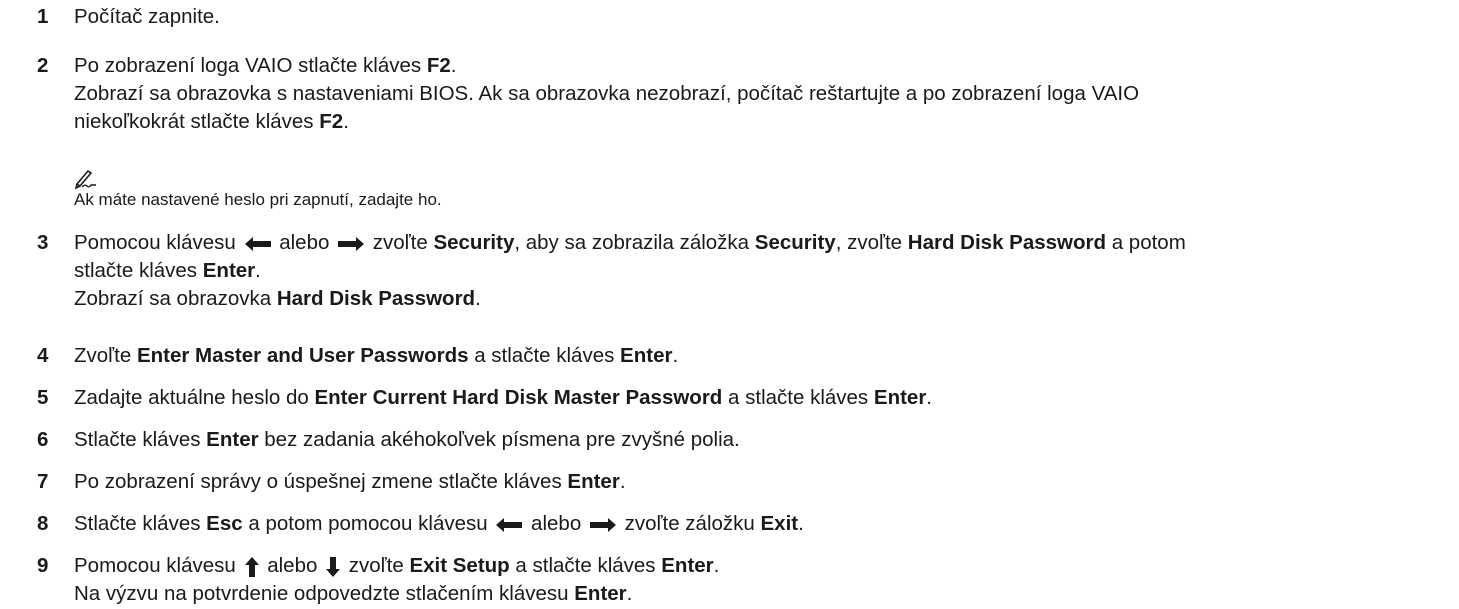 This screenshot has height=609, width=1459. What do you see at coordinates (764, 299) in the screenshot?
I see `step-line: Zobrazí sa obrazovka Hard Disk Password.` at bounding box center [764, 299].